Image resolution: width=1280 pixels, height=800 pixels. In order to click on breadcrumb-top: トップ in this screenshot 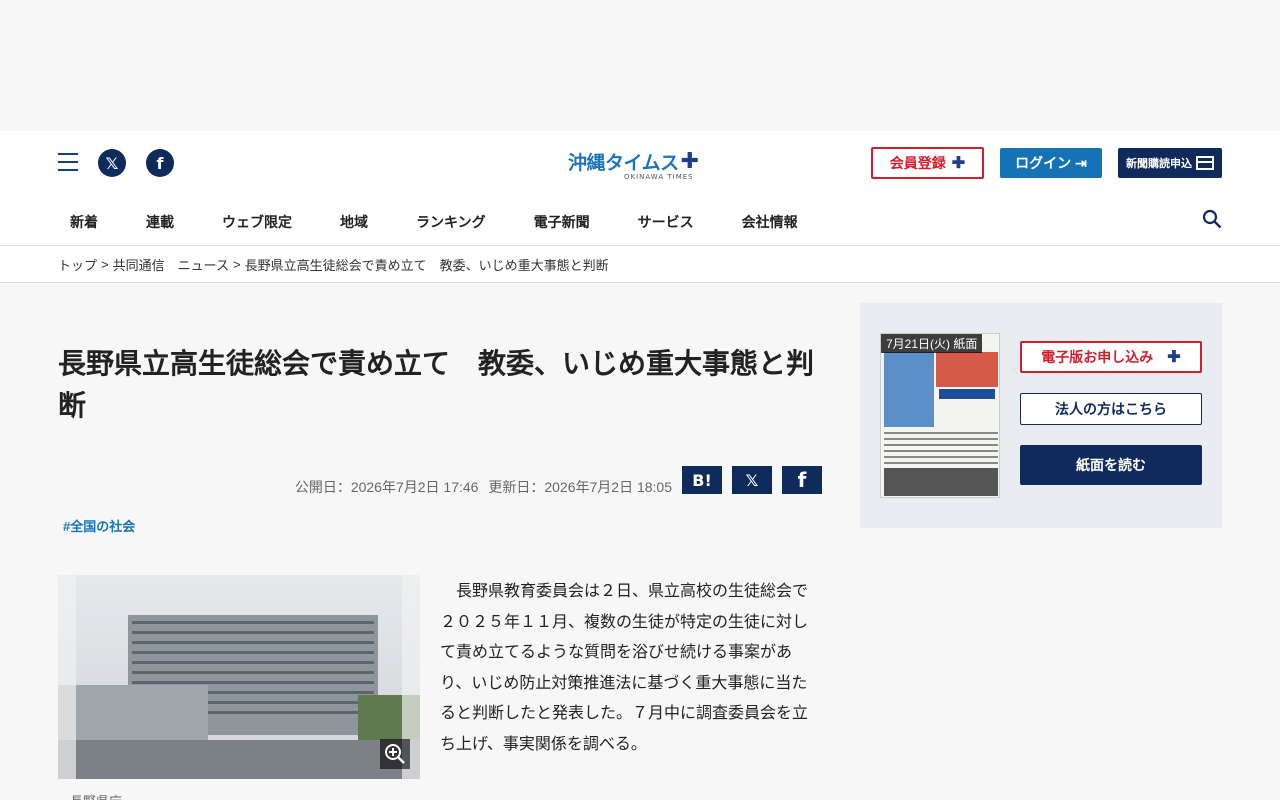, I will do `click(77, 264)`.